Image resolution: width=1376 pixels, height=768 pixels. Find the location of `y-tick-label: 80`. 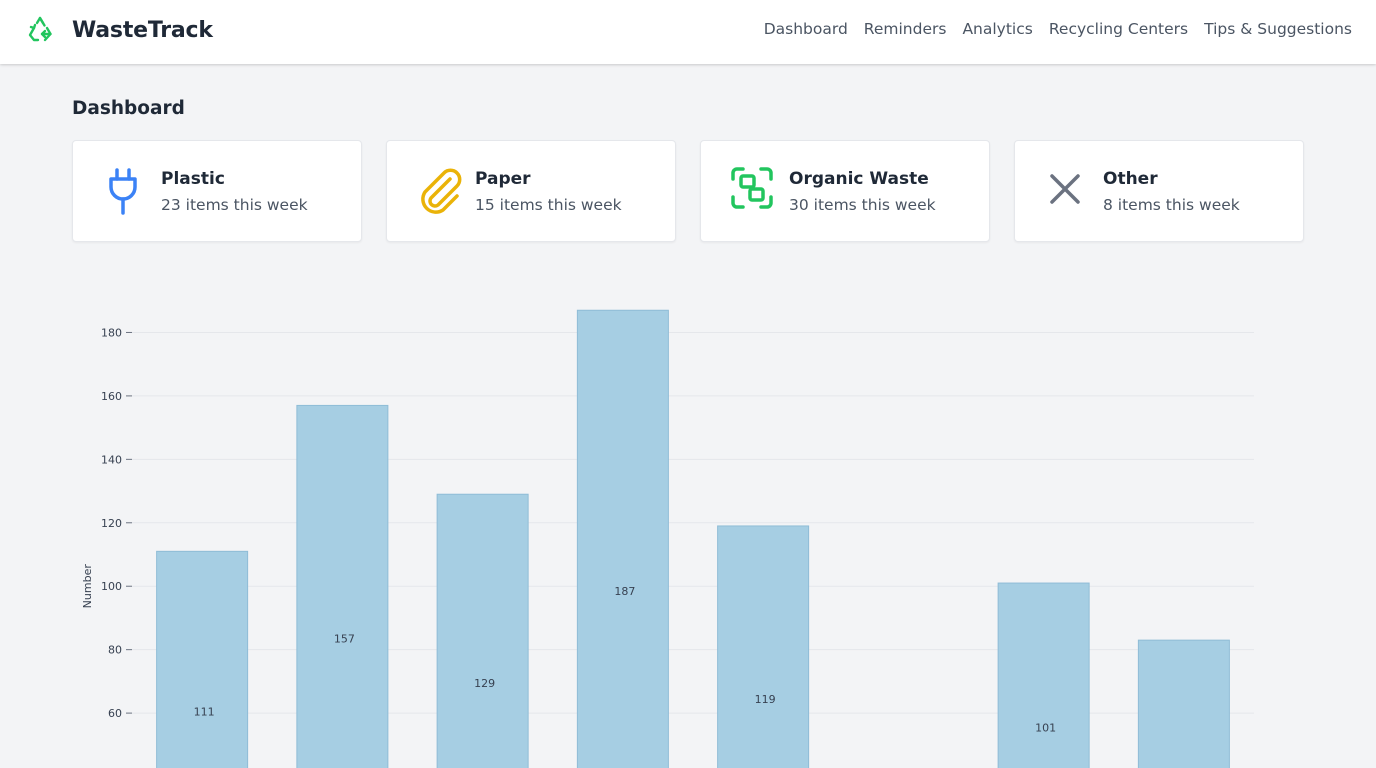

y-tick-label: 80 is located at coordinates (115, 650).